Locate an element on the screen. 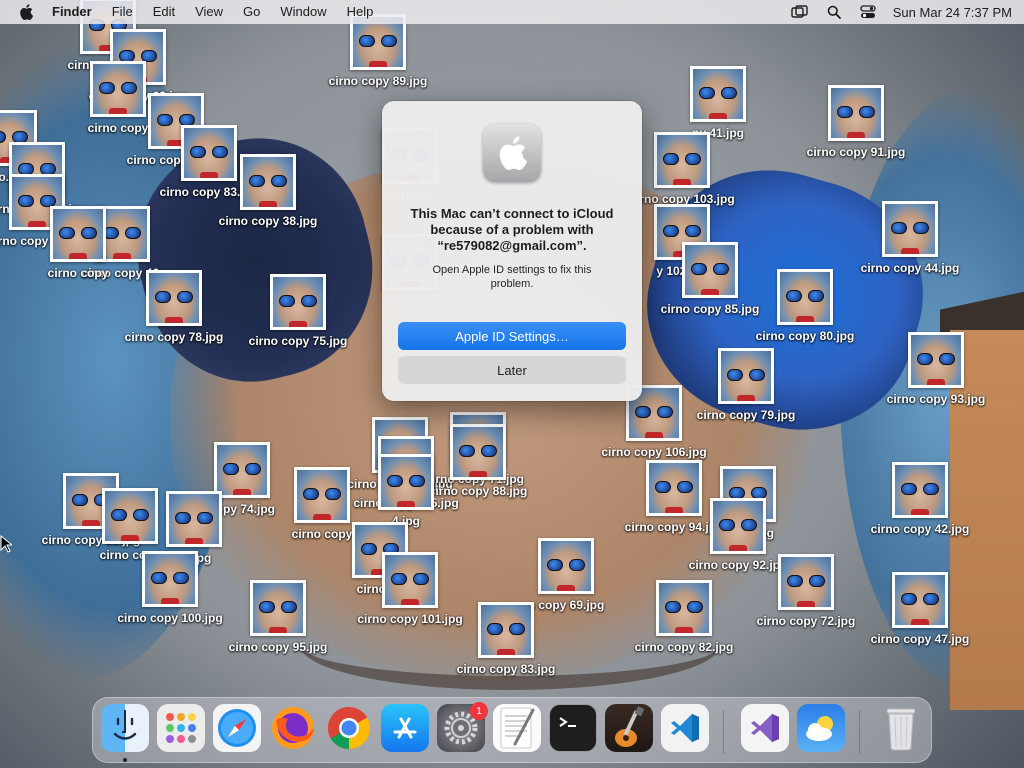 The image size is (1024, 768). finder-running-indicator is located at coordinates (125, 760).